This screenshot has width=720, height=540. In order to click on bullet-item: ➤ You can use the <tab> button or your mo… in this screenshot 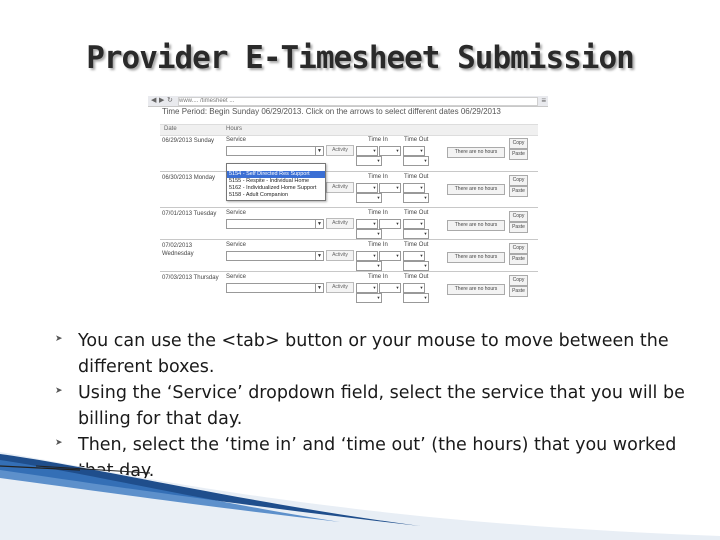, I will do `click(375, 354)`.